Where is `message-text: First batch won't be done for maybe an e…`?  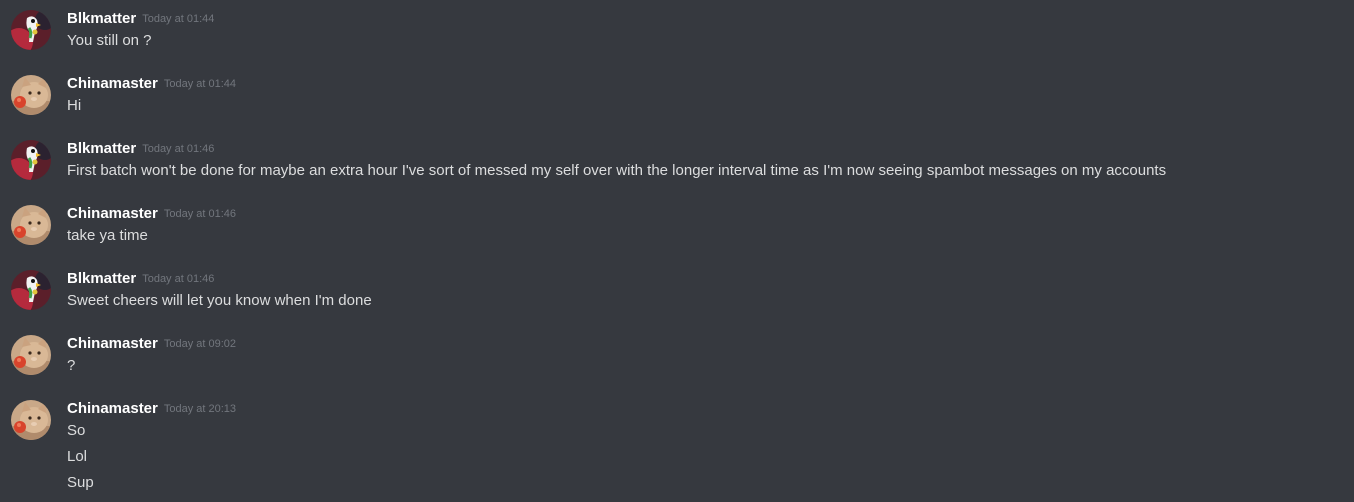 message-text: First batch won't be done for maybe an e… is located at coordinates (617, 170).